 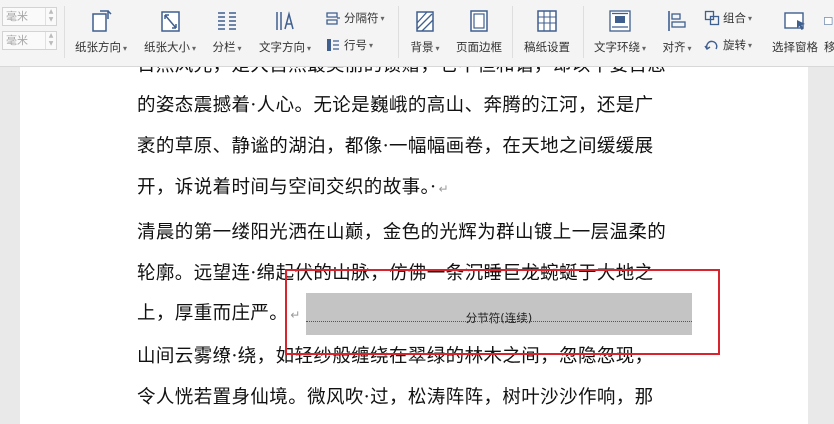 I want to click on rotate-button: 旋转 ▾, so click(x=728, y=45).